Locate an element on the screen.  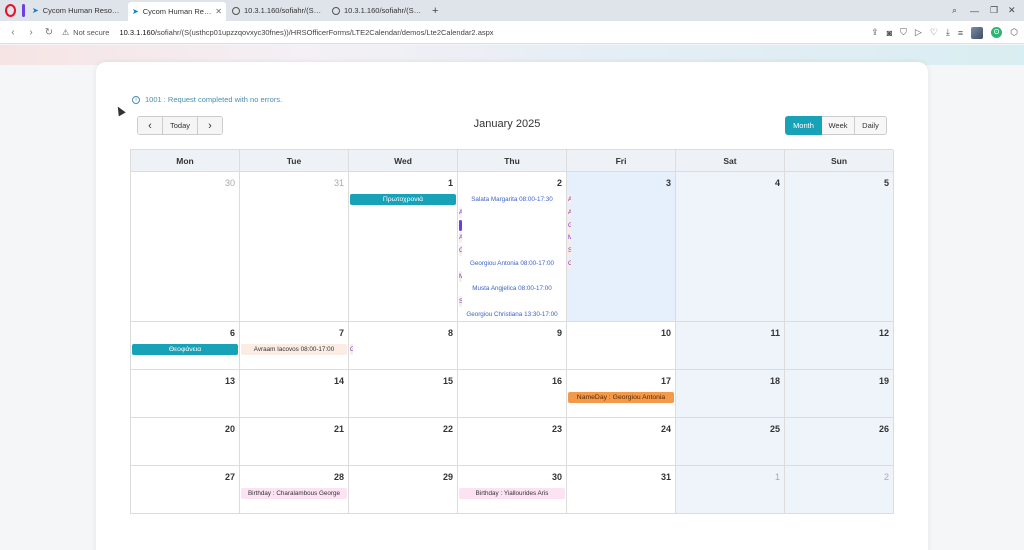
calendar-event: NameDay : Georgiou Antonia is located at coordinates (621, 397).